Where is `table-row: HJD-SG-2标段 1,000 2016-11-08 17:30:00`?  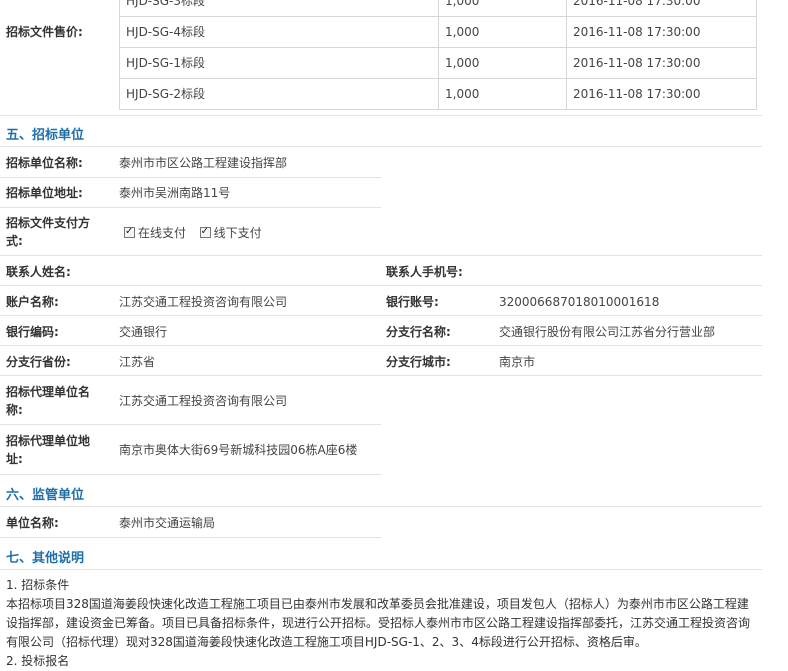
table-row: HJD-SG-2标段 1,000 2016-11-08 17:30:00 is located at coordinates (438, 93).